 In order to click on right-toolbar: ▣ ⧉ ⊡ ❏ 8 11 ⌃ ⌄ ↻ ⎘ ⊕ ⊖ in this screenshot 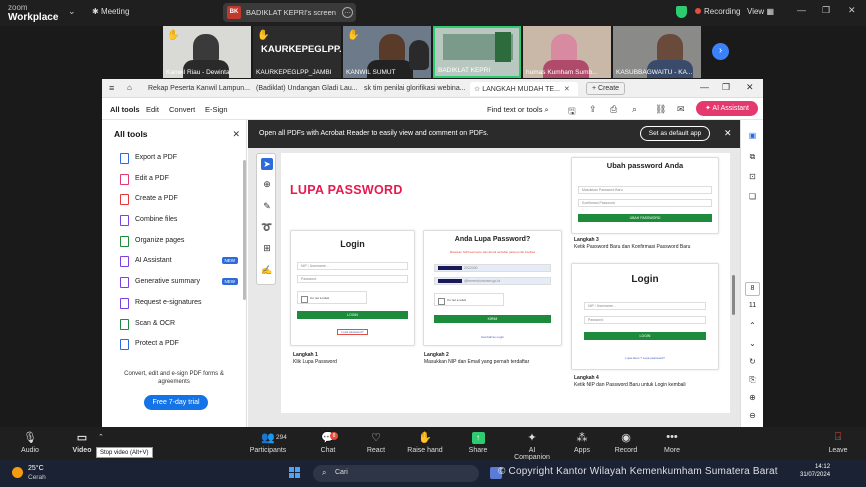, I will do `click(751, 273)`.